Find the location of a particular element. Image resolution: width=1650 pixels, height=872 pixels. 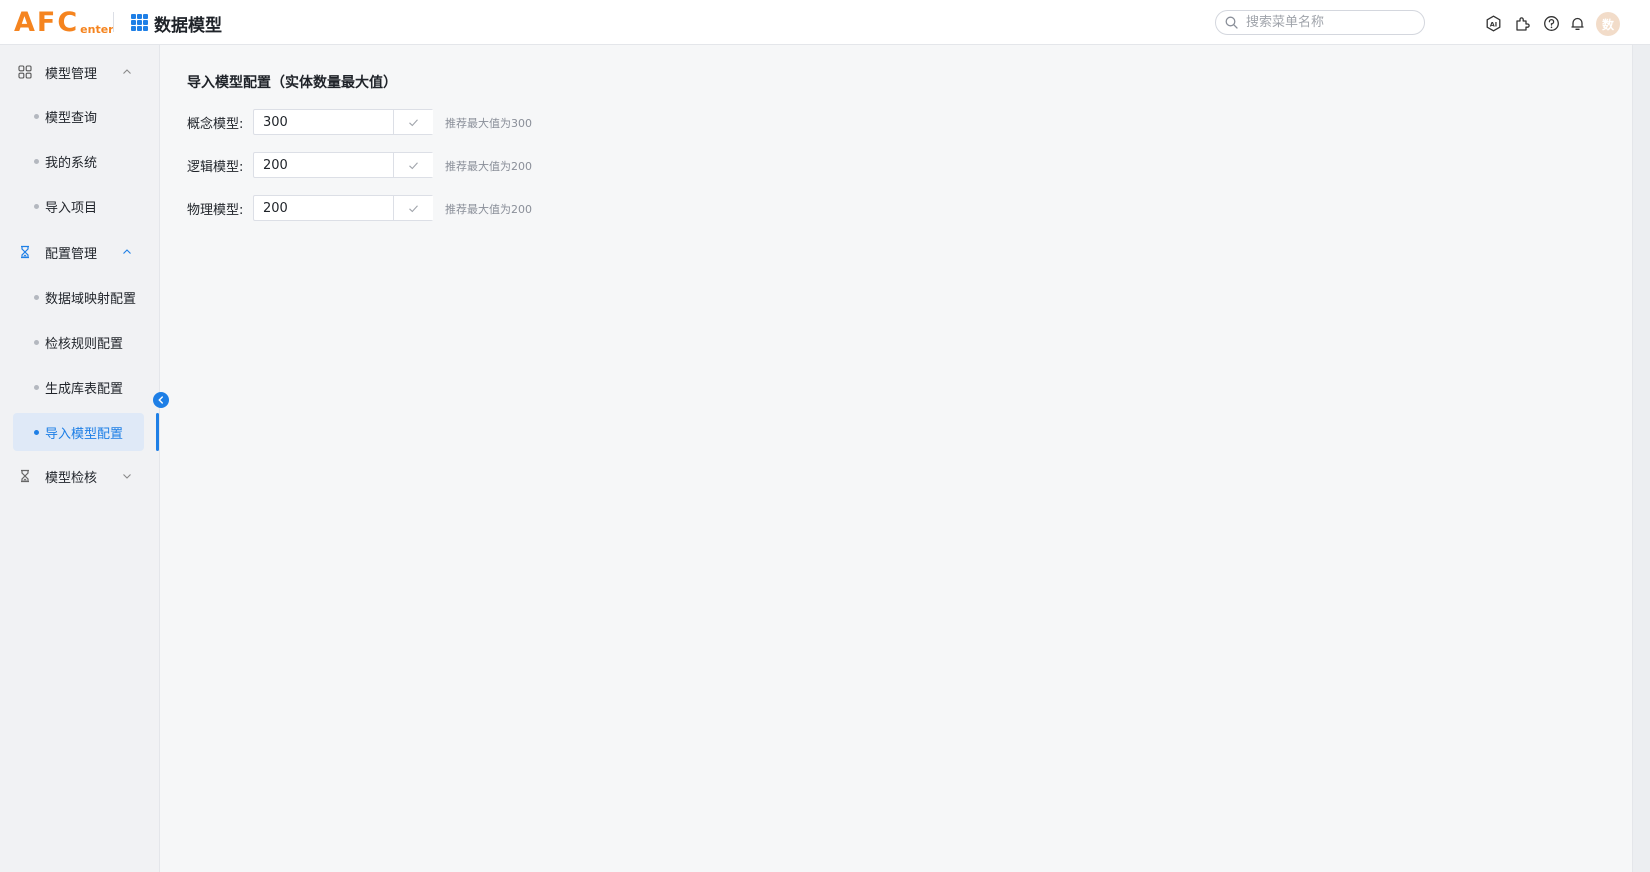

logical-model-field is located at coordinates (343, 165).